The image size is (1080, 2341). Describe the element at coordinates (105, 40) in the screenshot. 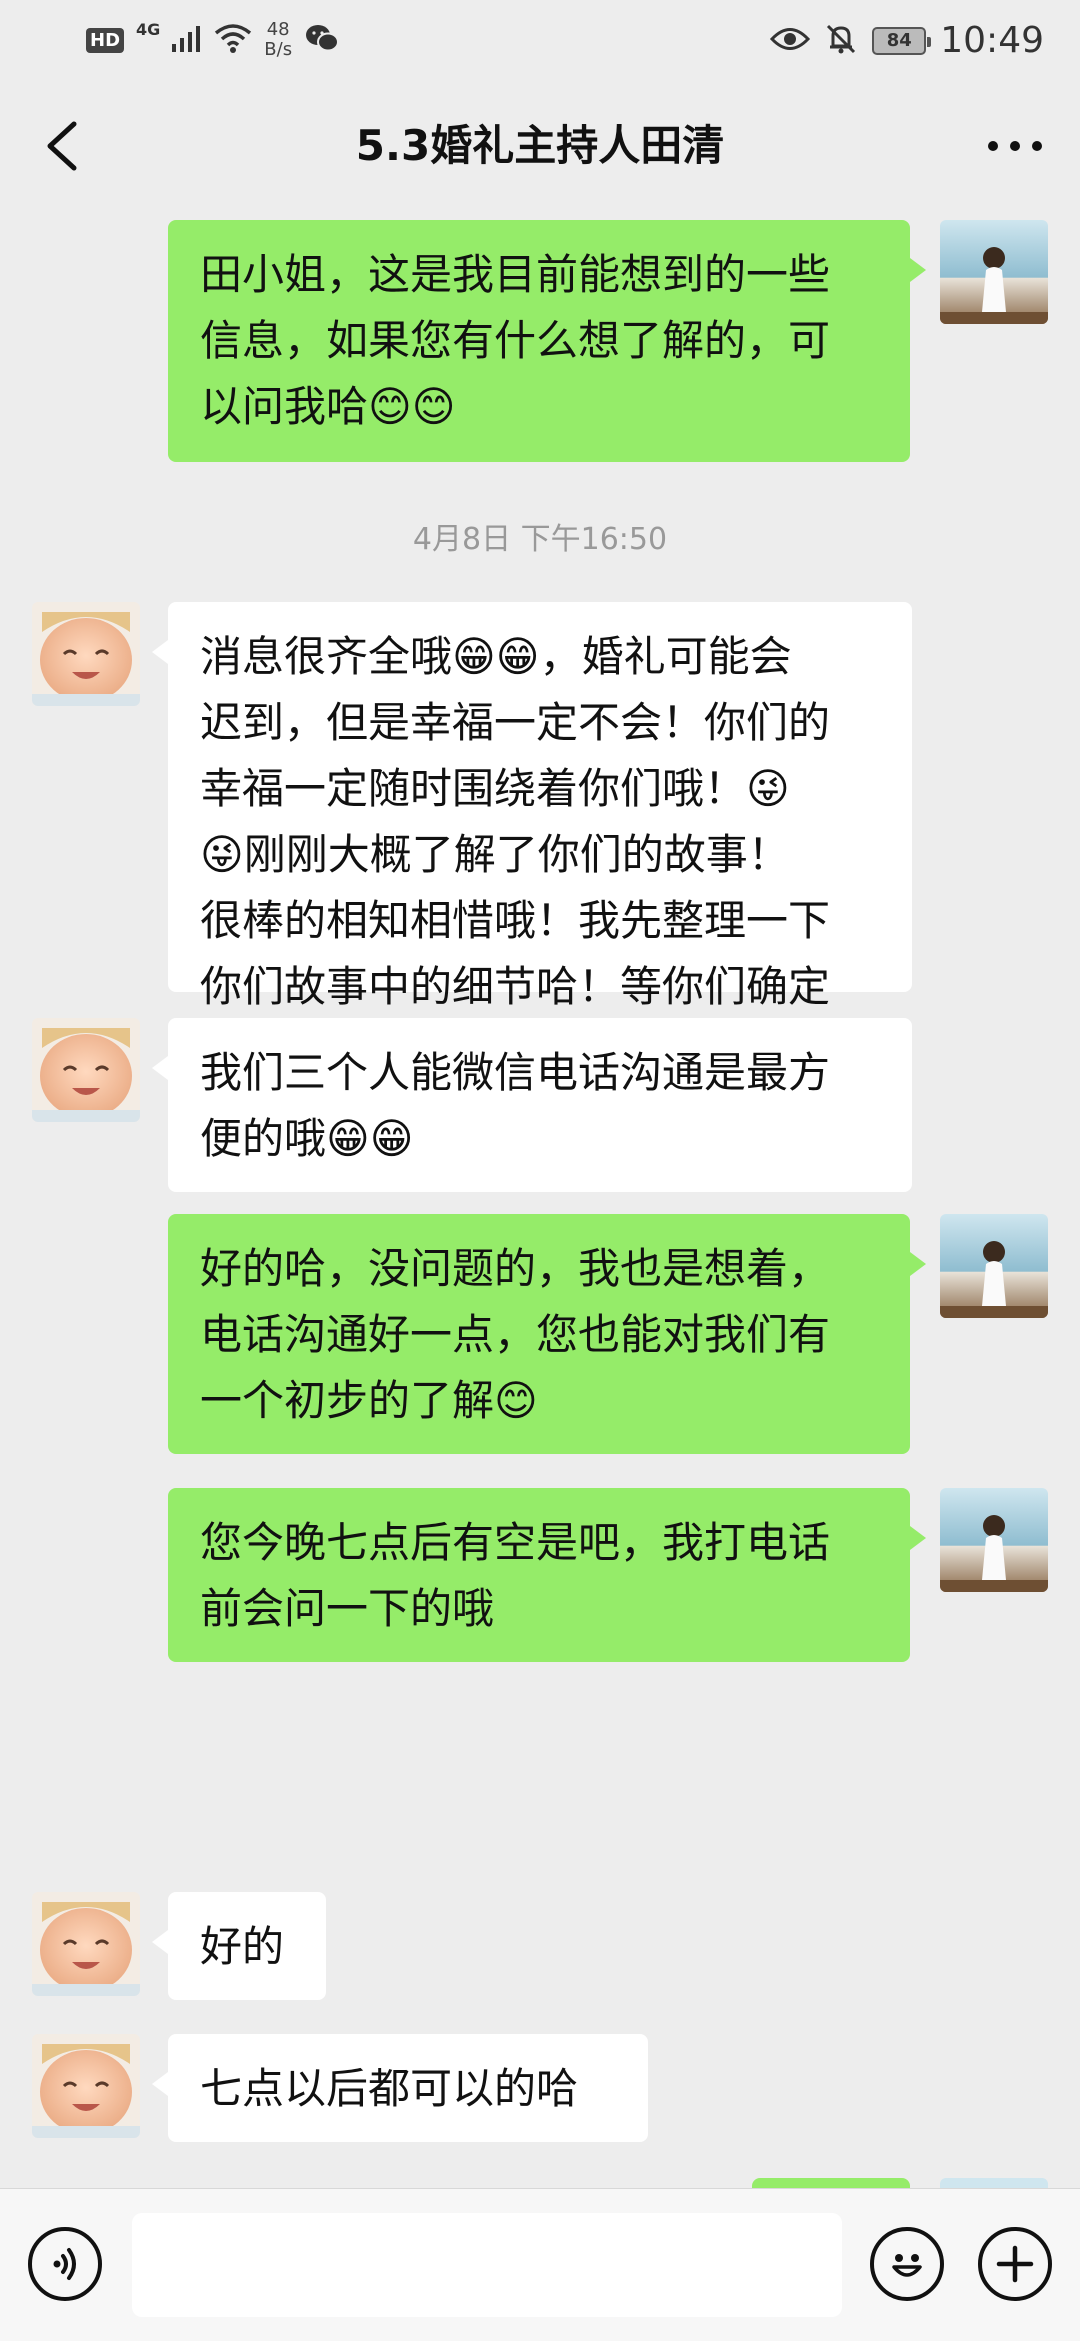

I see `hd-badge: HD` at that location.